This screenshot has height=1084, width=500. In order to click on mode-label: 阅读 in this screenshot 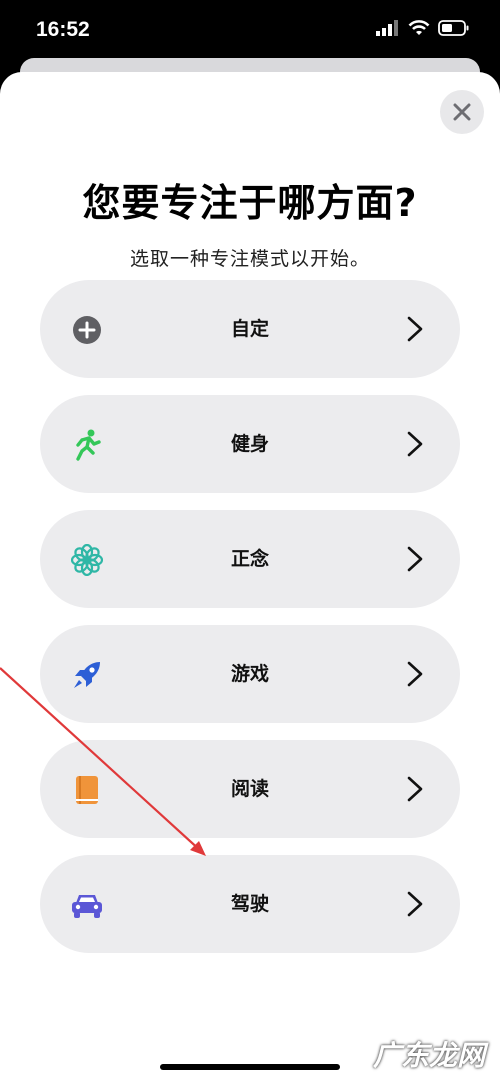, I will do `click(249, 789)`.